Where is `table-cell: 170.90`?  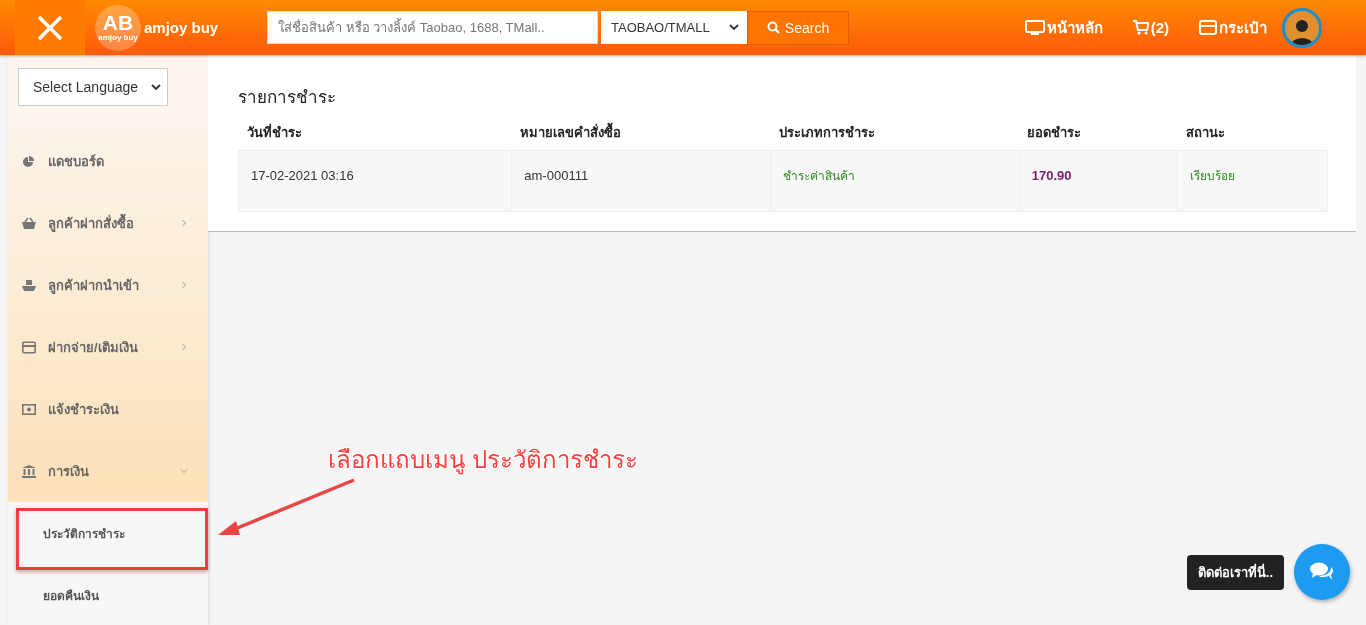 table-cell: 170.90 is located at coordinates (1098, 181).